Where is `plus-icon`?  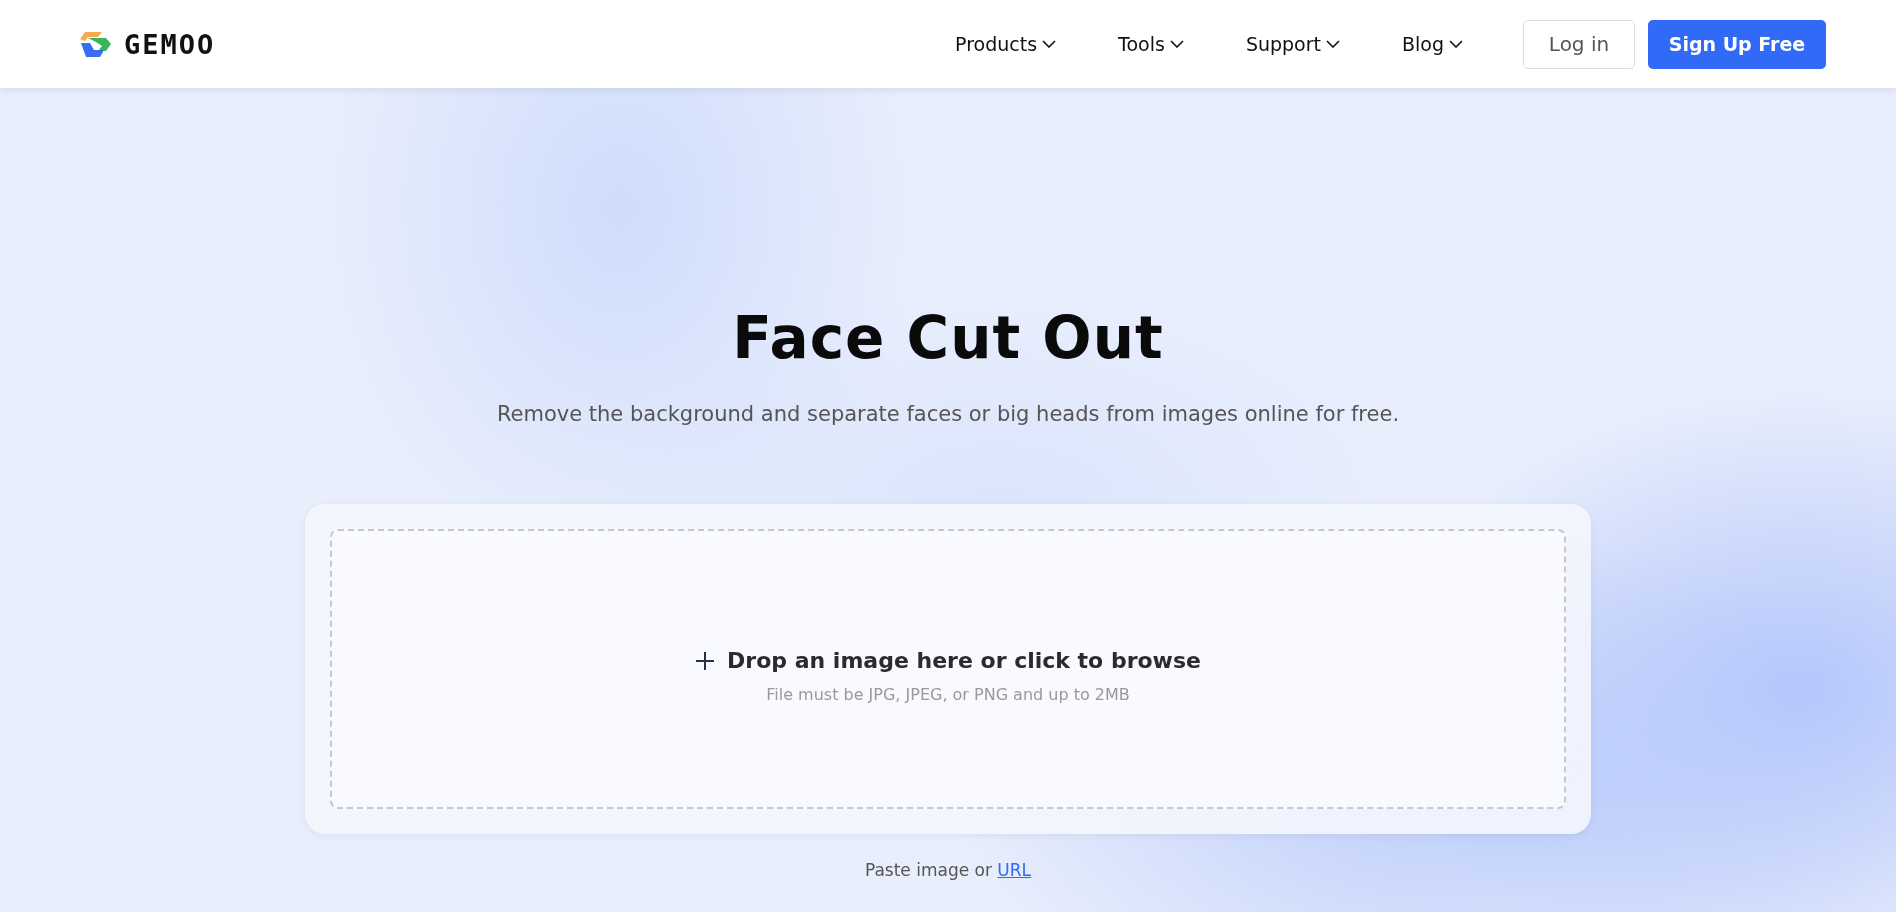
plus-icon is located at coordinates (705, 660).